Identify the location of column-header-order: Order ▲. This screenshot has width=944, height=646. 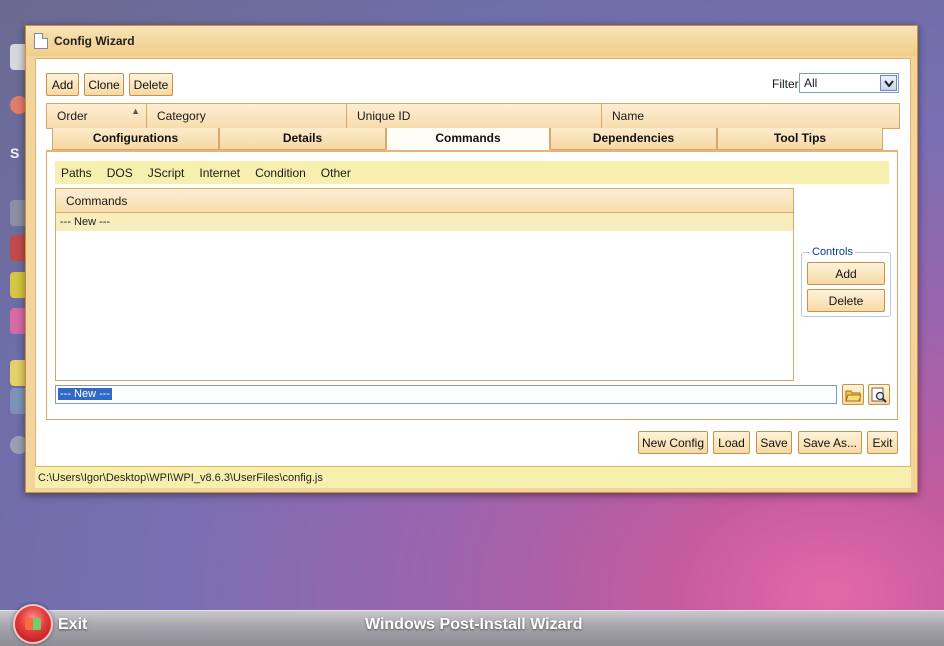
(97, 116).